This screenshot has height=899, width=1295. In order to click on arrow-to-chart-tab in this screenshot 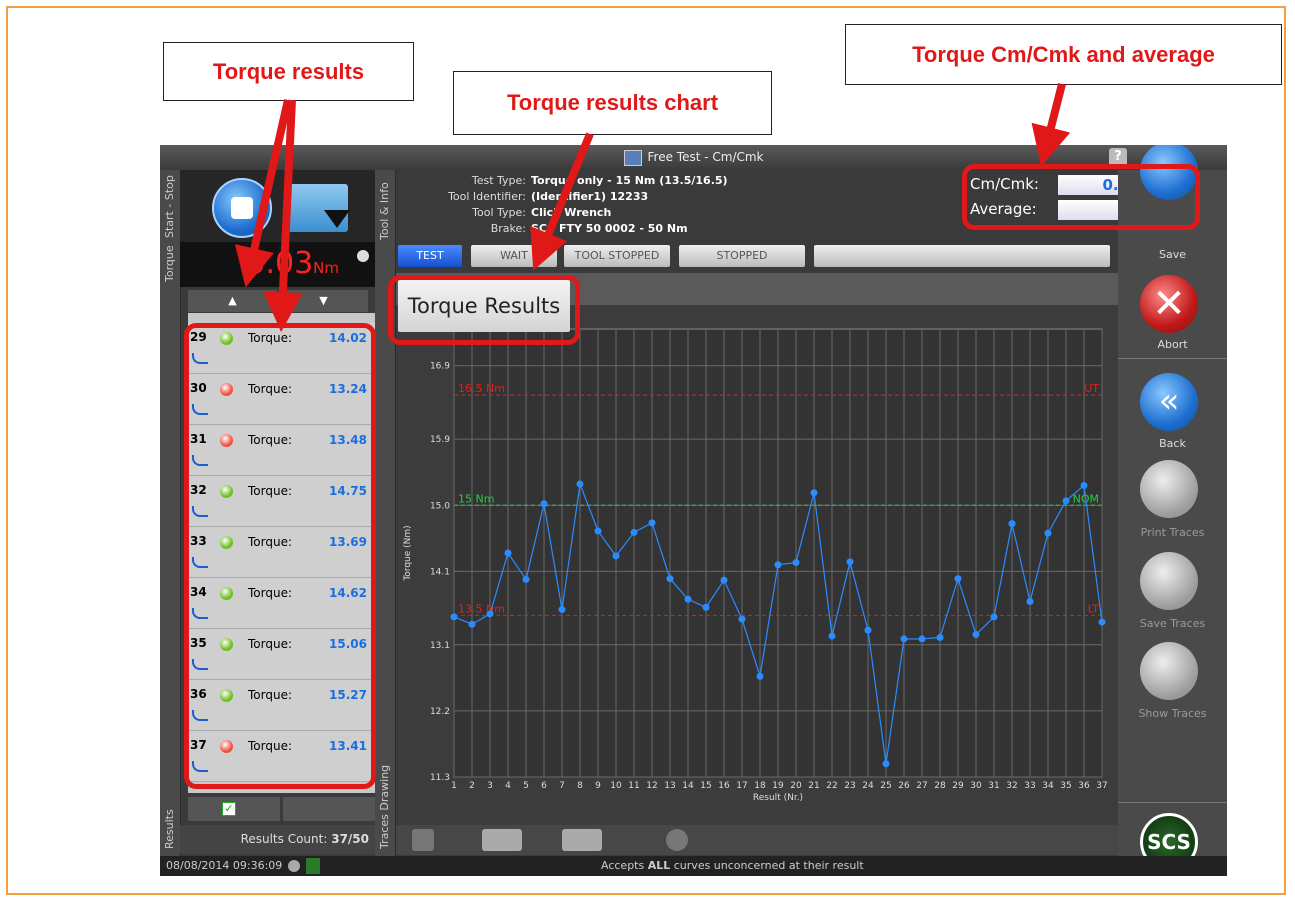, I will do `click(562, 201)`.